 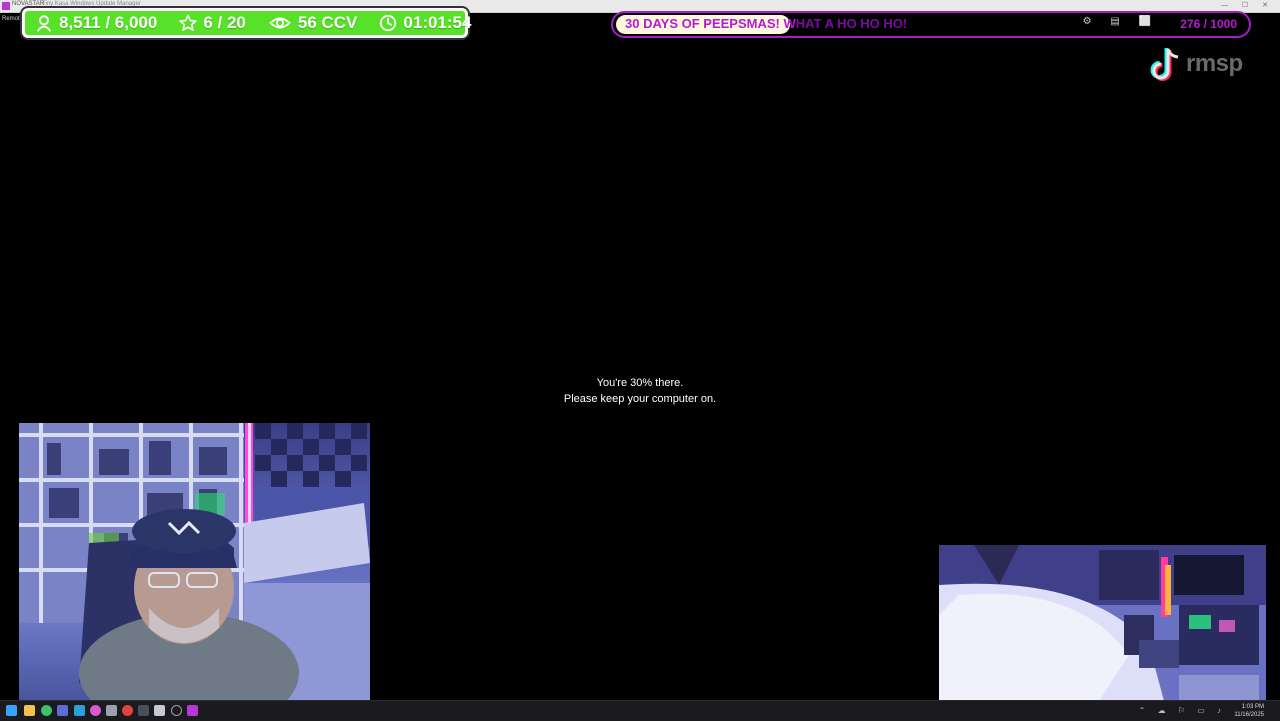 I want to click on banner-counter: 276 / 1000, so click(x=1208, y=24).